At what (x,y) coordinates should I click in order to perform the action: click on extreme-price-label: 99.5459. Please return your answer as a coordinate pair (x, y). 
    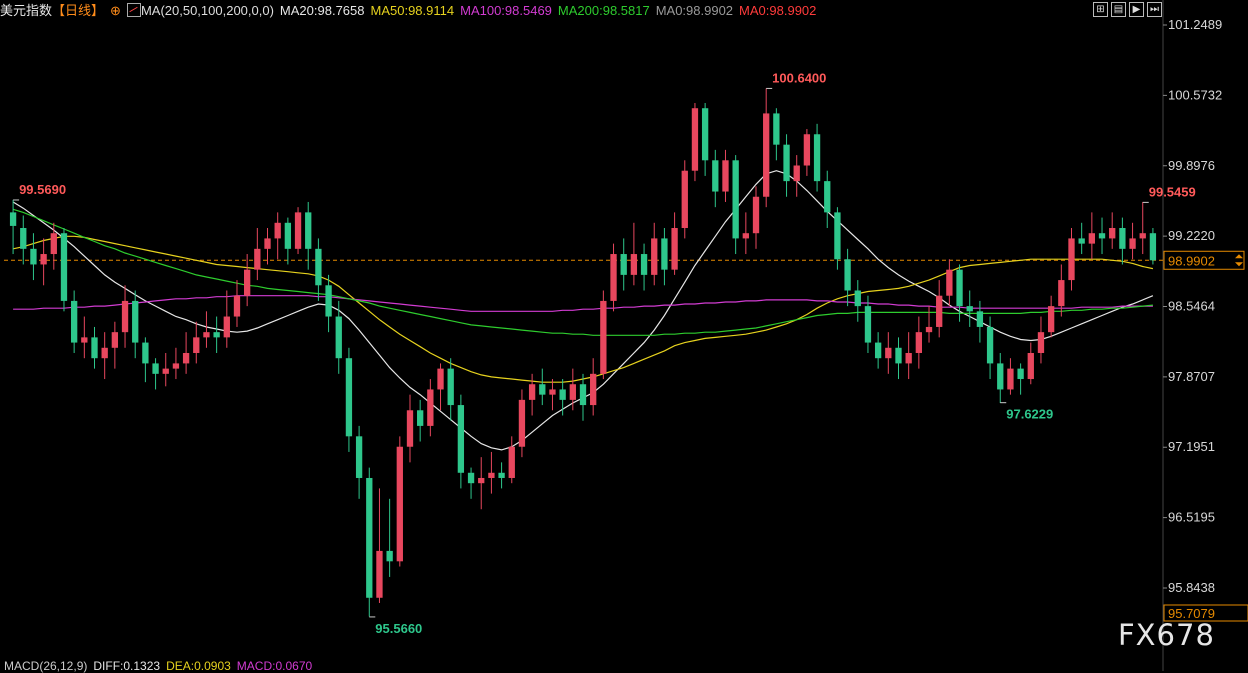
    Looking at the image, I should click on (1172, 191).